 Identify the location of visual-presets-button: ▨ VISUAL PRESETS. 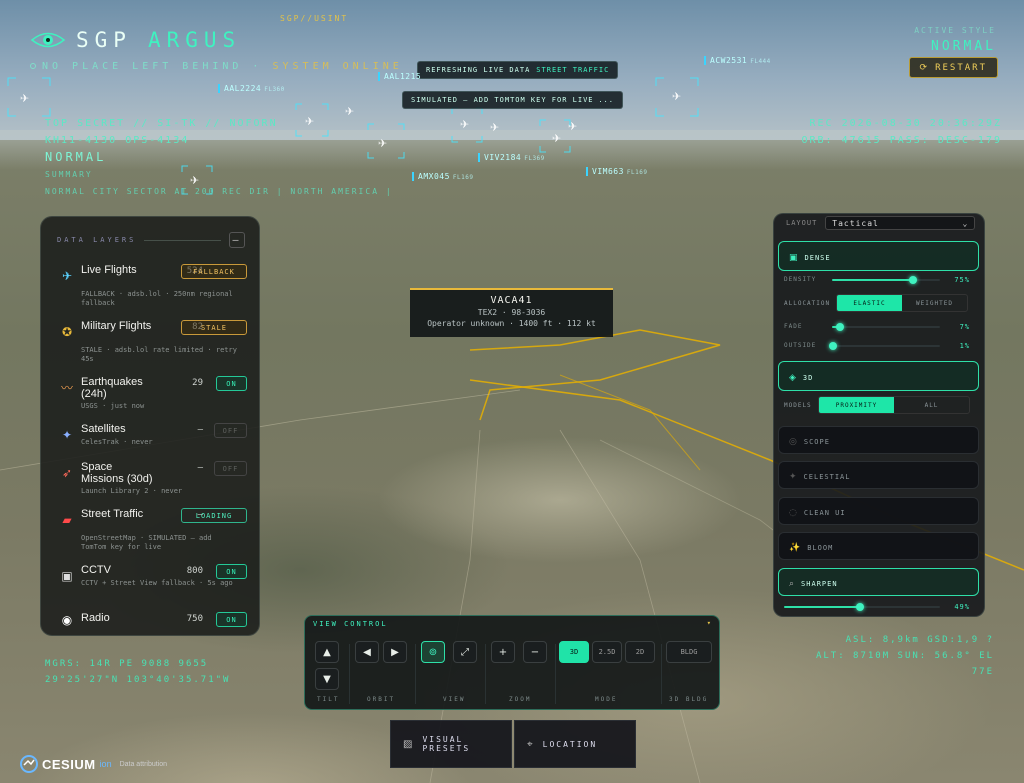
(451, 744).